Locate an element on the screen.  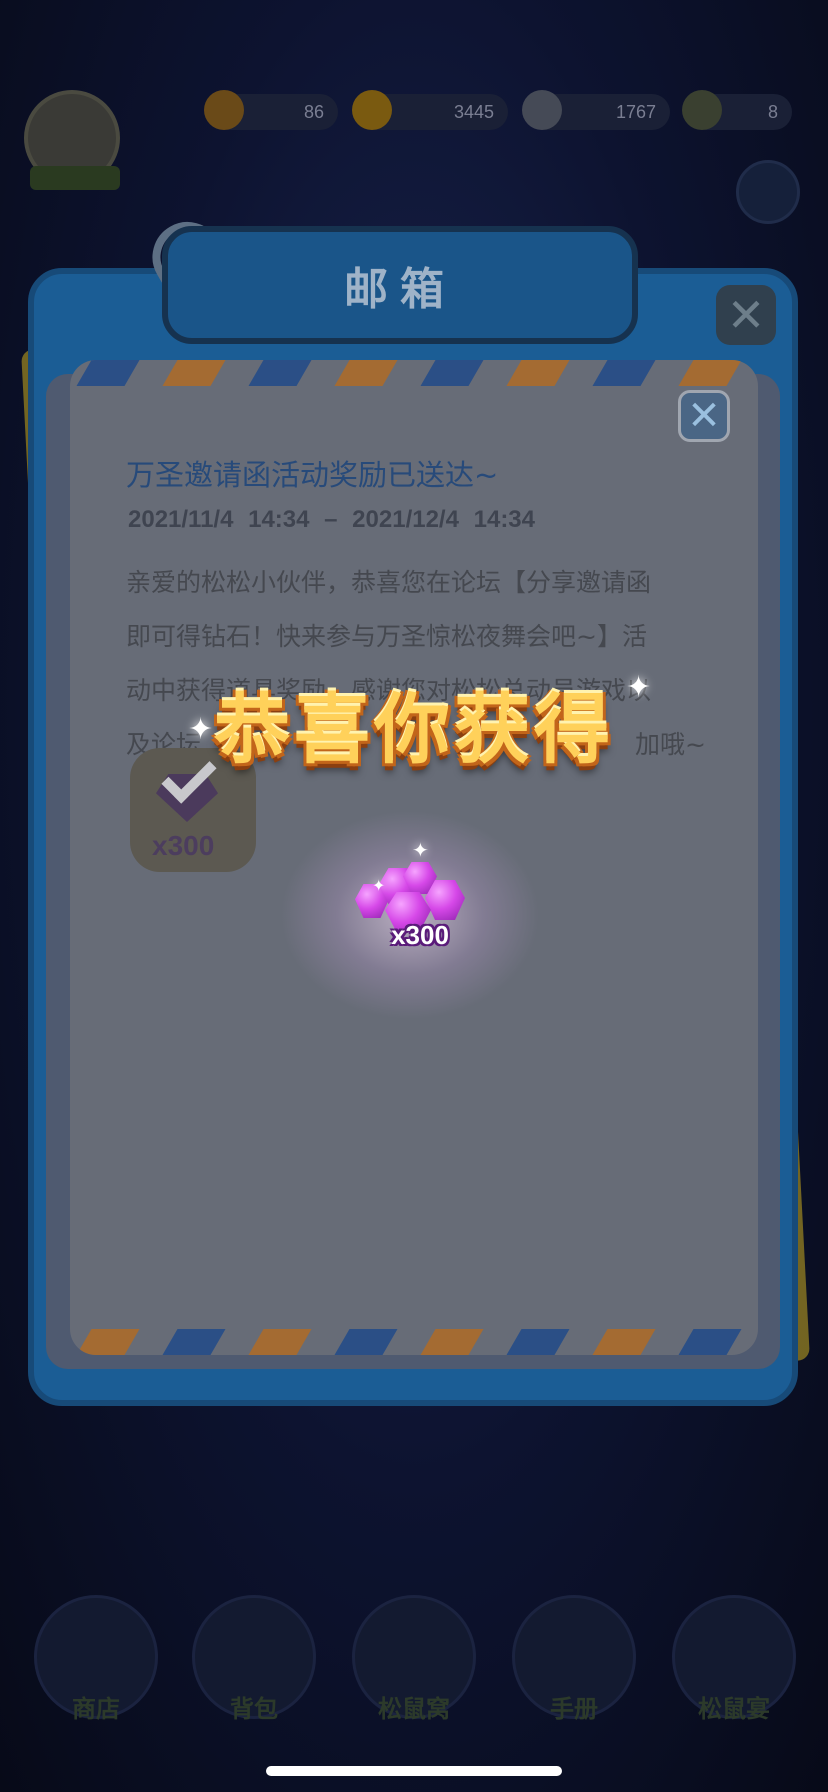
envelope-stripes-bottom is located at coordinates (414, 1342).